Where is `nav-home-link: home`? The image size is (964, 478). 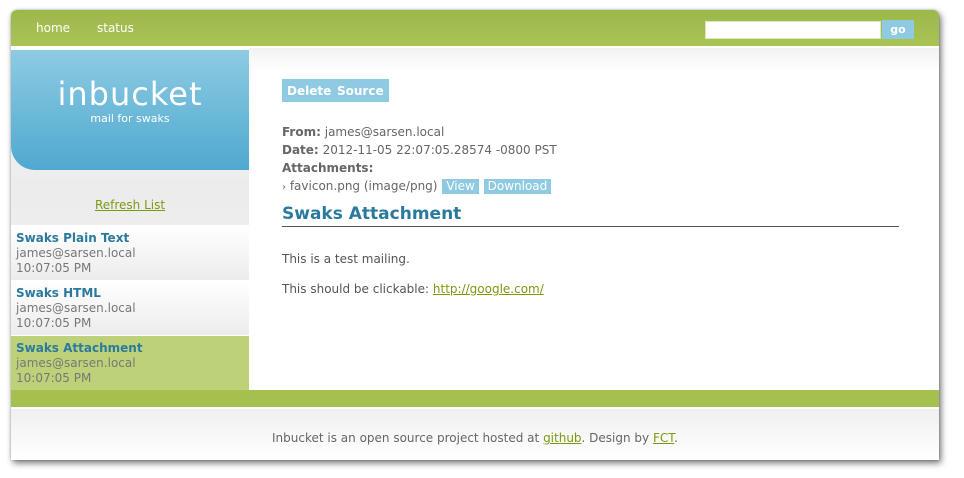
nav-home-link: home is located at coordinates (53, 28).